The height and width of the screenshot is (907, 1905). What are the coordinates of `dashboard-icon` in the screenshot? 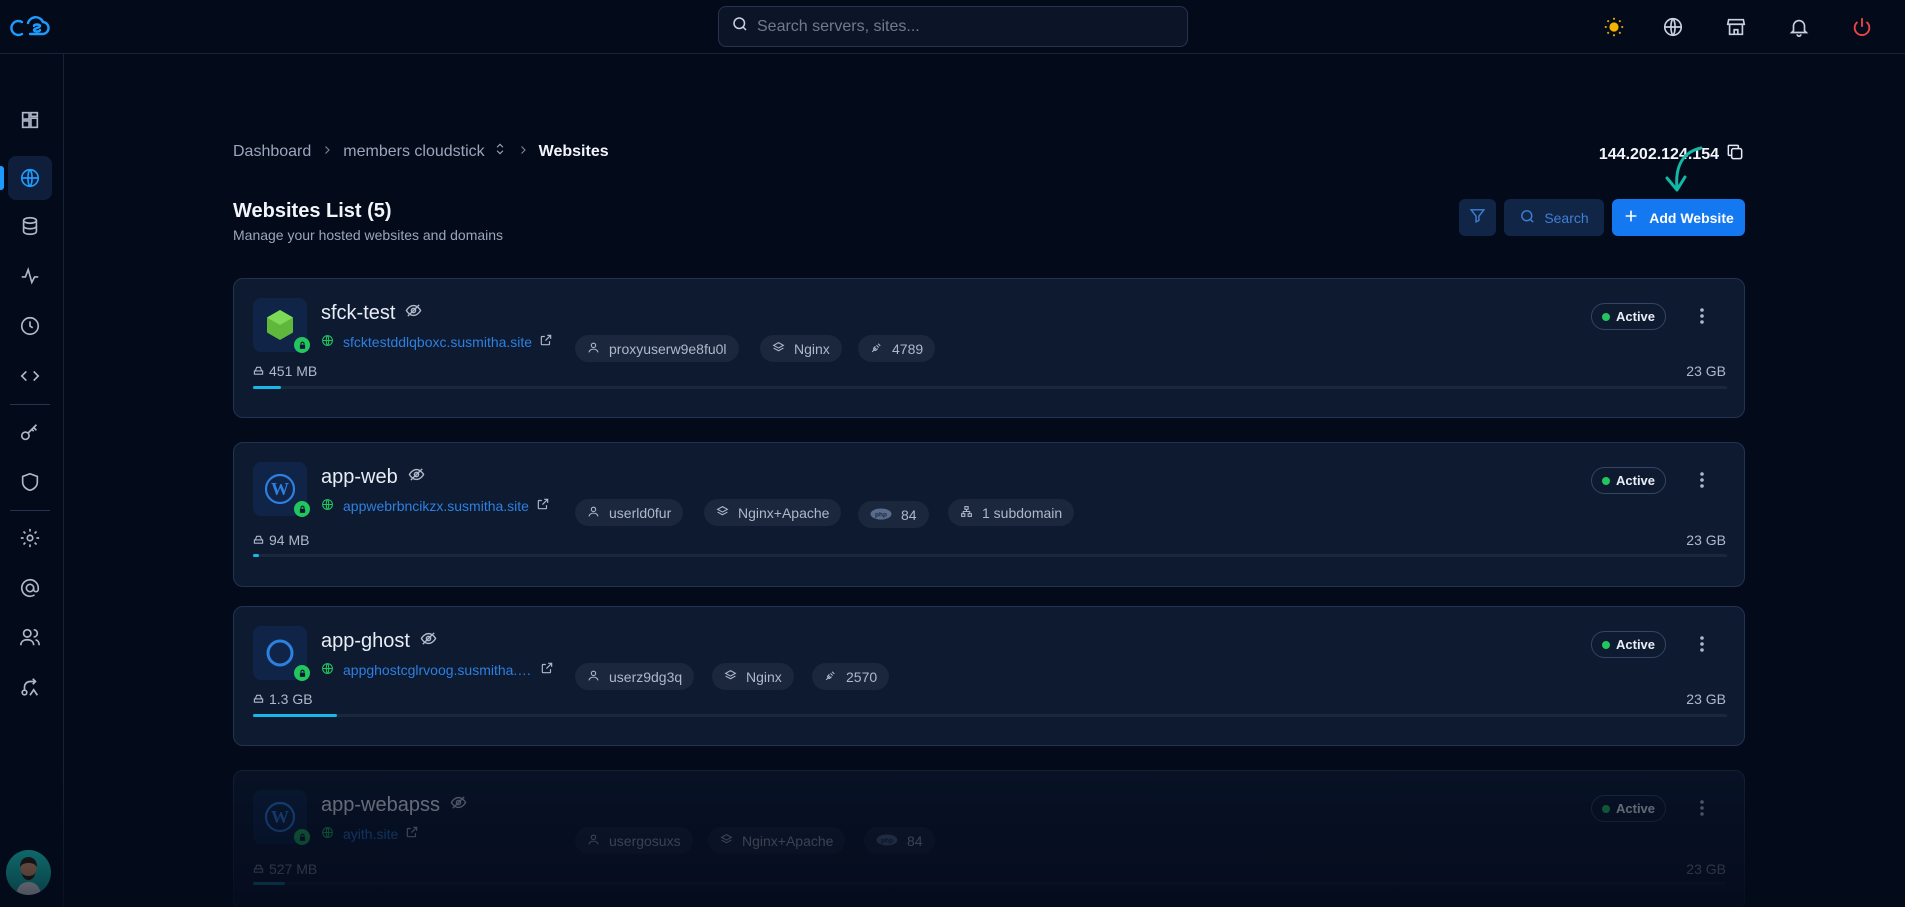 It's located at (30, 120).